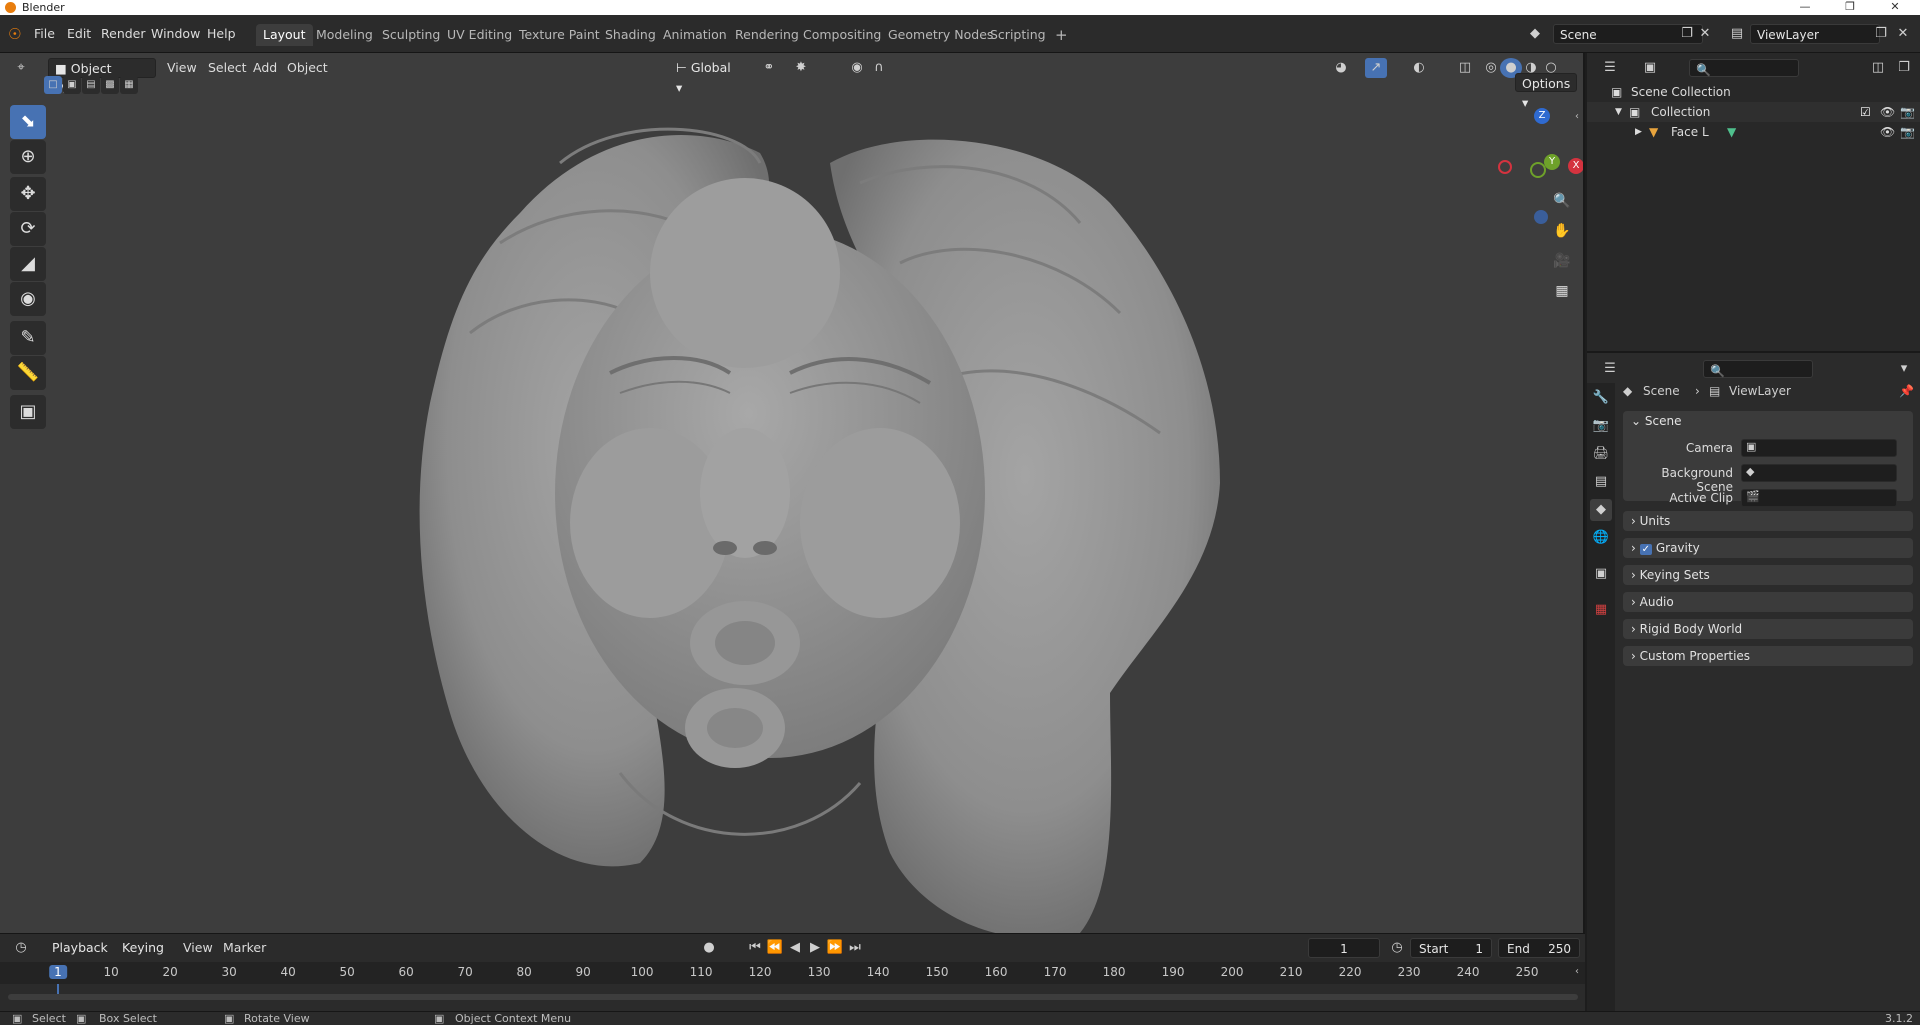  I want to click on pan-hand-icon: ✋, so click(1562, 231).